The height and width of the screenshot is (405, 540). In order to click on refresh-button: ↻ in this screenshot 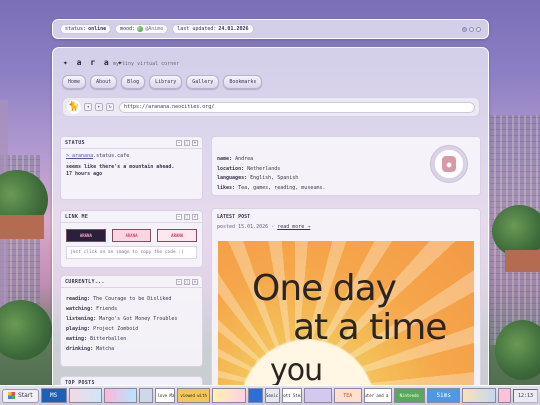, I will do `click(110, 107)`.